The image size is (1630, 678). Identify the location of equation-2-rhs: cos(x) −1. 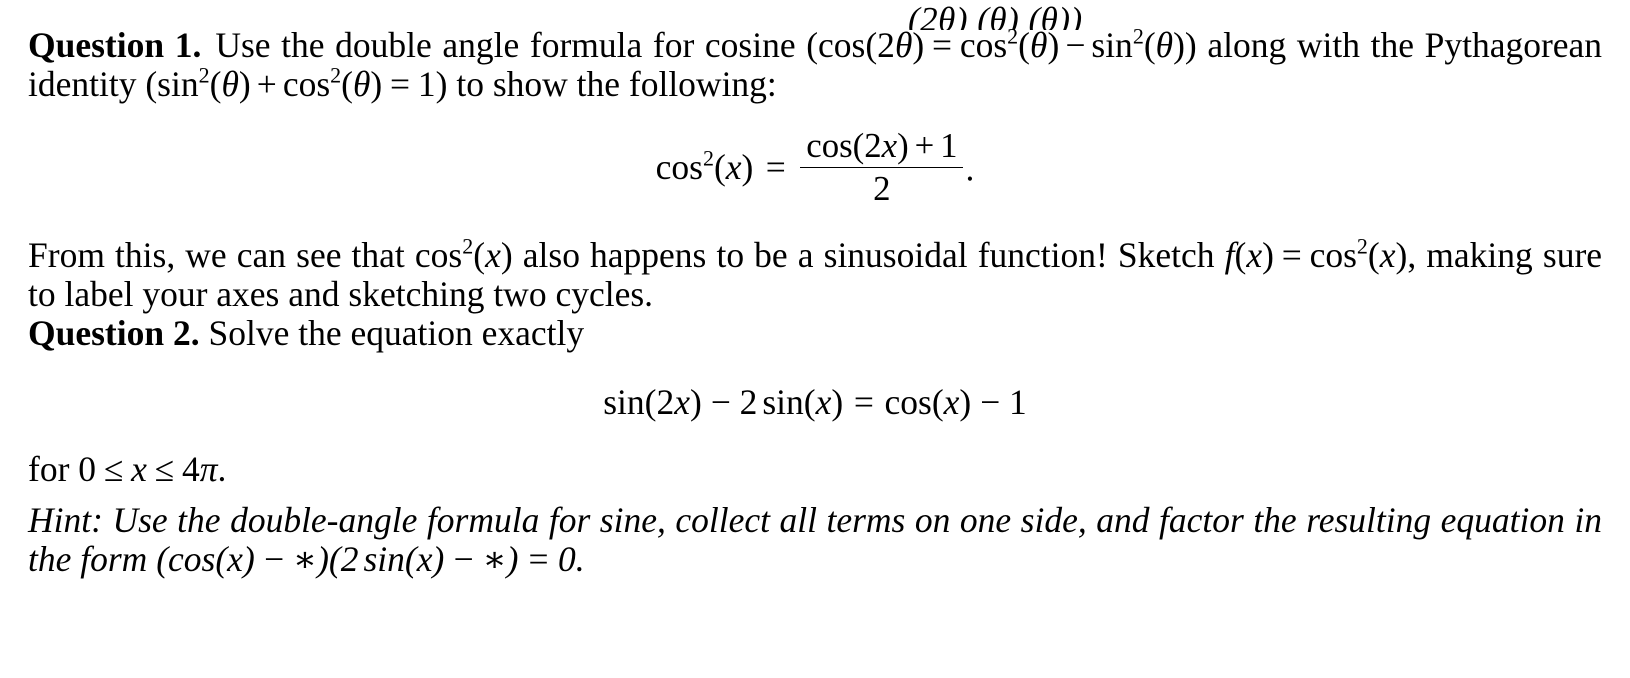
(955, 401).